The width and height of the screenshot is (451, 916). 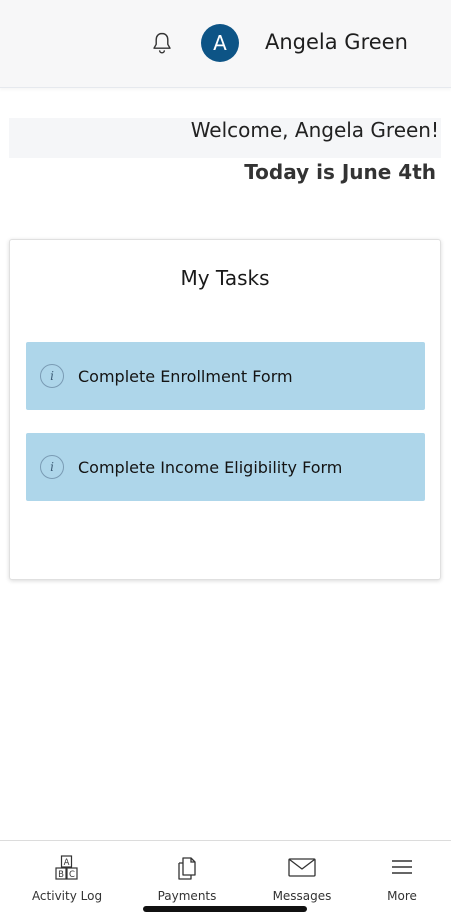 I want to click on nav-payments: Payments, so click(x=187, y=878).